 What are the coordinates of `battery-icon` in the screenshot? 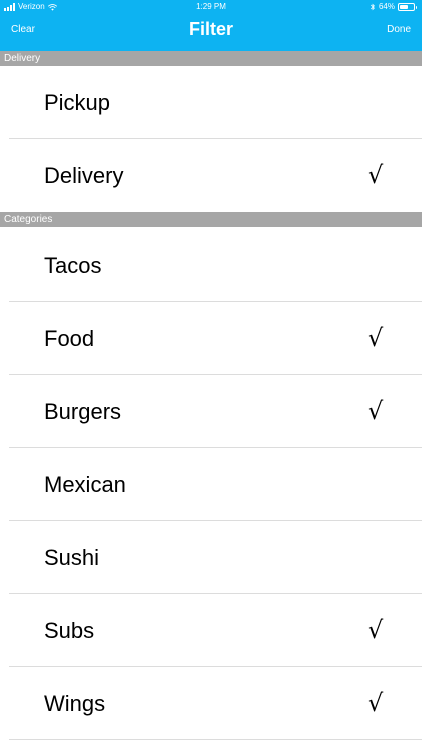 It's located at (407, 7).